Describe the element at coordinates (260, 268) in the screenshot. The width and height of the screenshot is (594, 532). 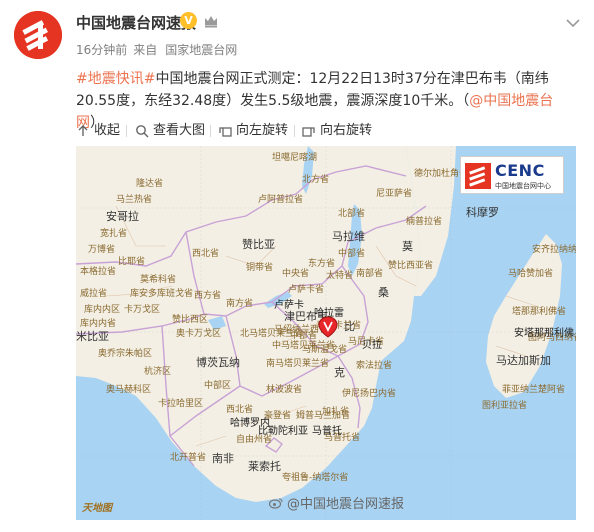
I see `map-region-label: 铜带省` at that location.